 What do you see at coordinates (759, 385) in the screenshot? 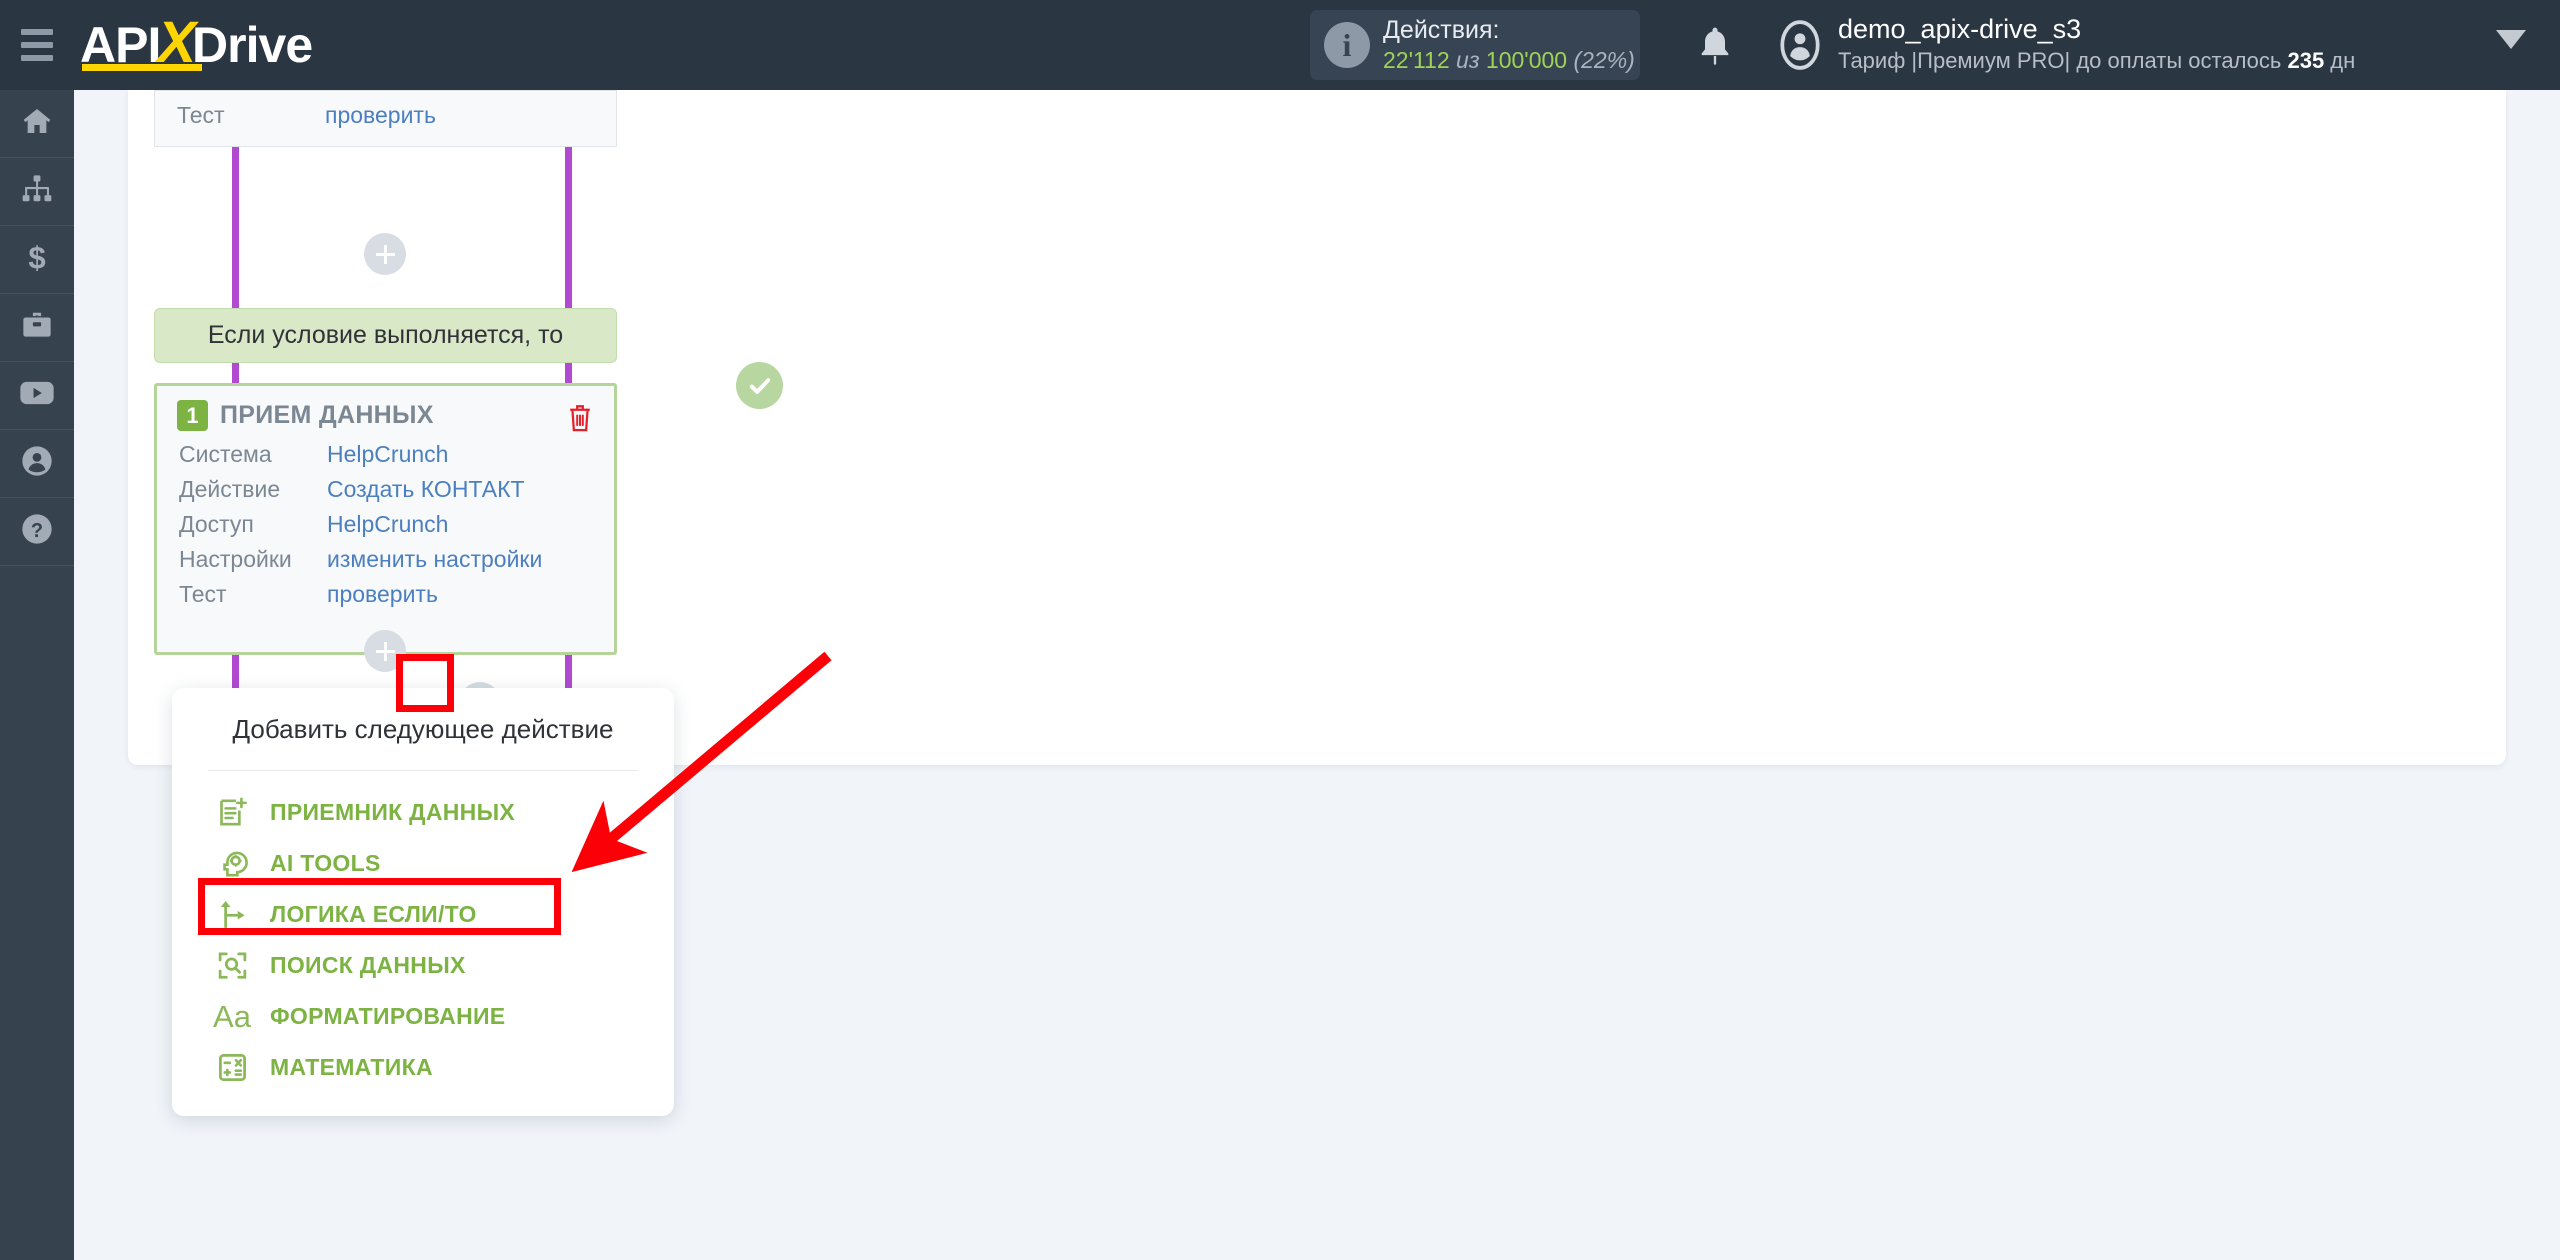
I see `check-circle-icon` at bounding box center [759, 385].